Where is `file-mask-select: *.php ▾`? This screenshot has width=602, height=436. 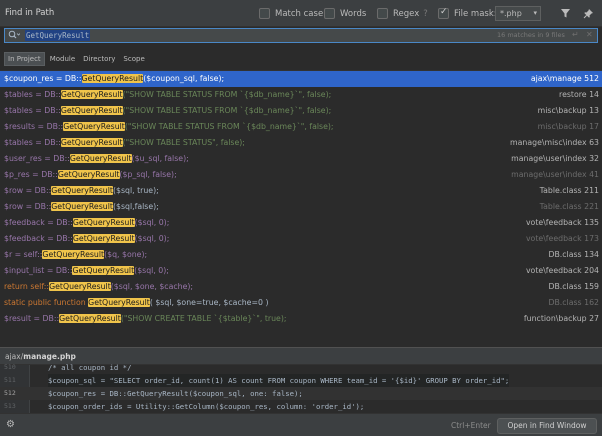
file-mask-select: *.php ▾ is located at coordinates (518, 13).